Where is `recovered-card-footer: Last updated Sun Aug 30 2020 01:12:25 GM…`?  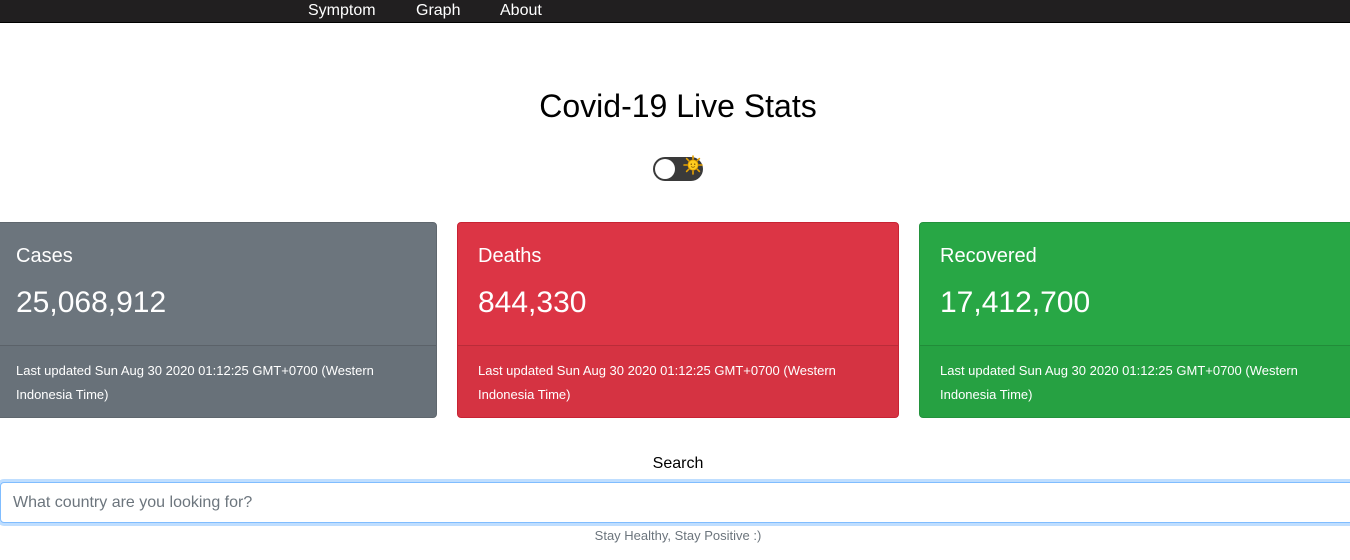 recovered-card-footer: Last updated Sun Aug 30 2020 01:12:25 GM… is located at coordinates (1135, 381).